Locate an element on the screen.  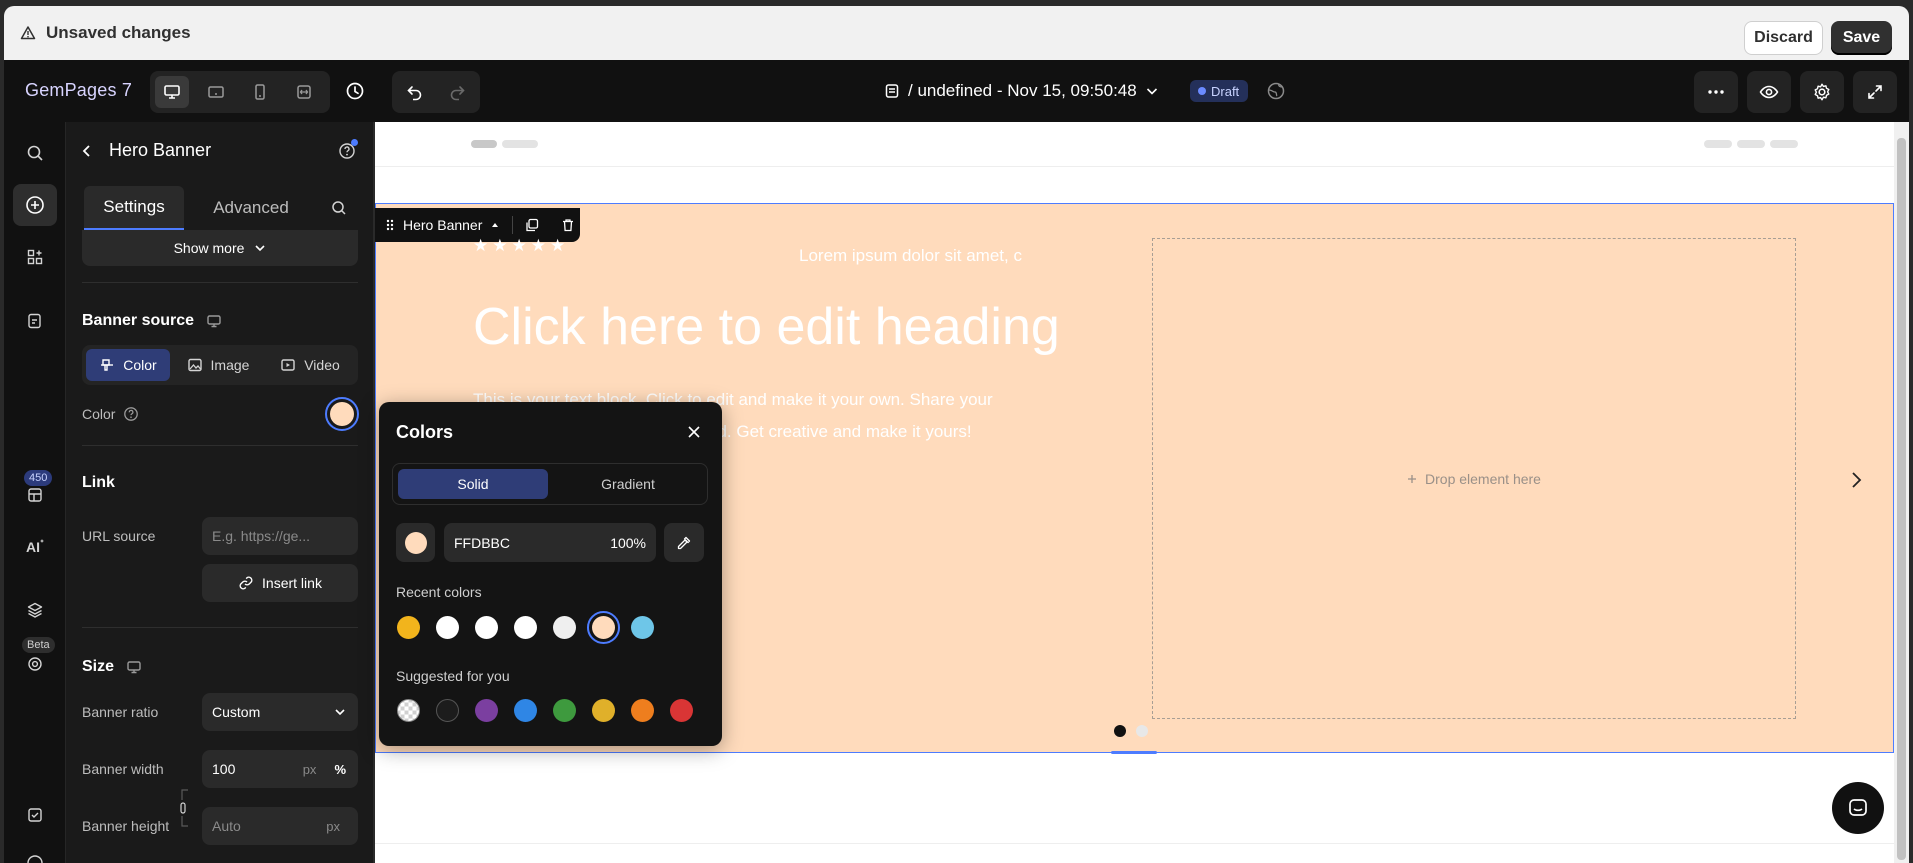
size-title: Size is located at coordinates (98, 666).